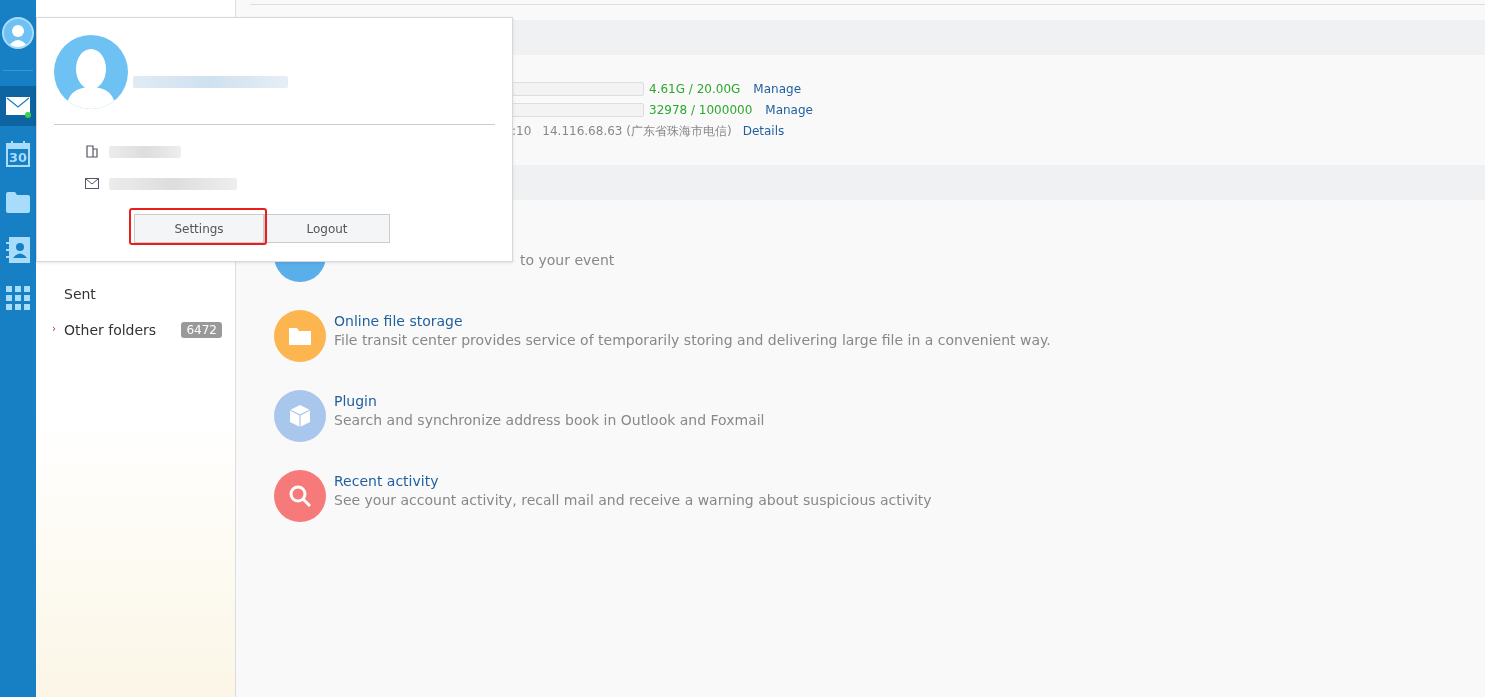  What do you see at coordinates (633, 481) in the screenshot?
I see `feature-title: Recent activity` at bounding box center [633, 481].